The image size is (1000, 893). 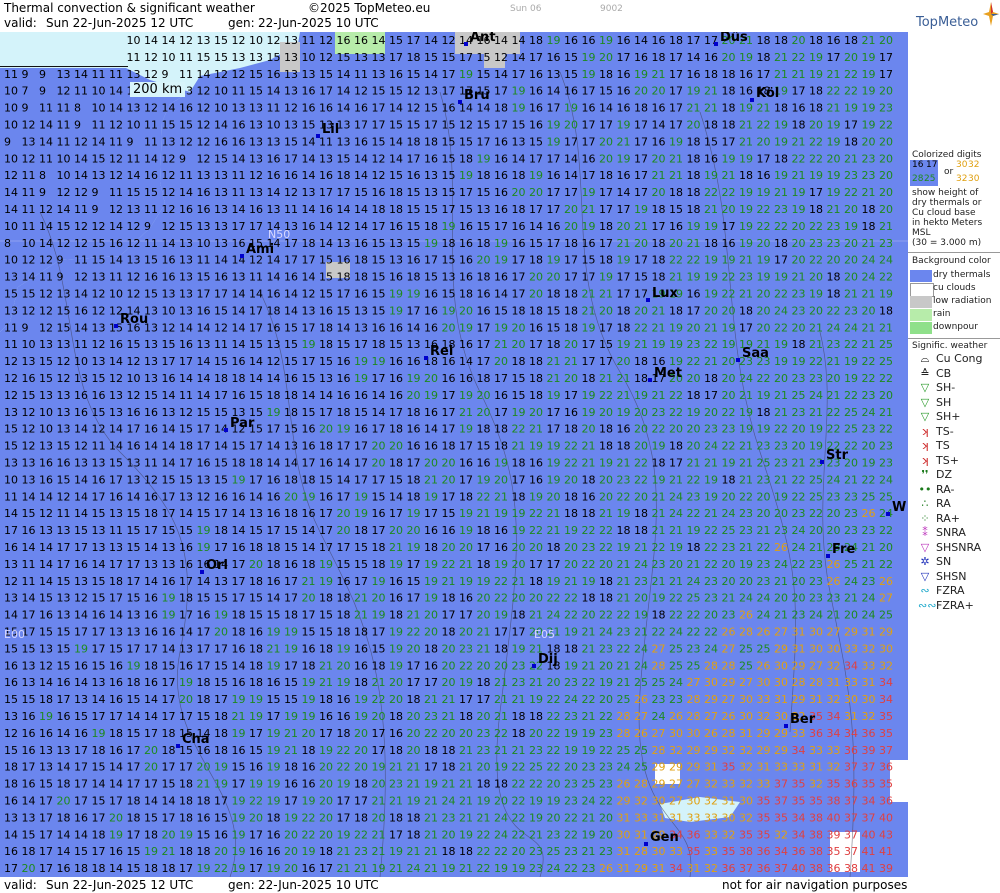 What do you see at coordinates (217, 565) in the screenshot?
I see `city-label: Orl` at bounding box center [217, 565].